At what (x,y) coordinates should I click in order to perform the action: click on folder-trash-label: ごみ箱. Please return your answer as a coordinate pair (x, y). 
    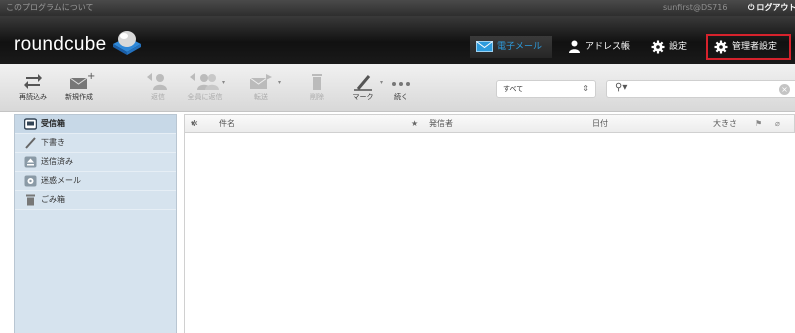
    Looking at the image, I should click on (53, 199).